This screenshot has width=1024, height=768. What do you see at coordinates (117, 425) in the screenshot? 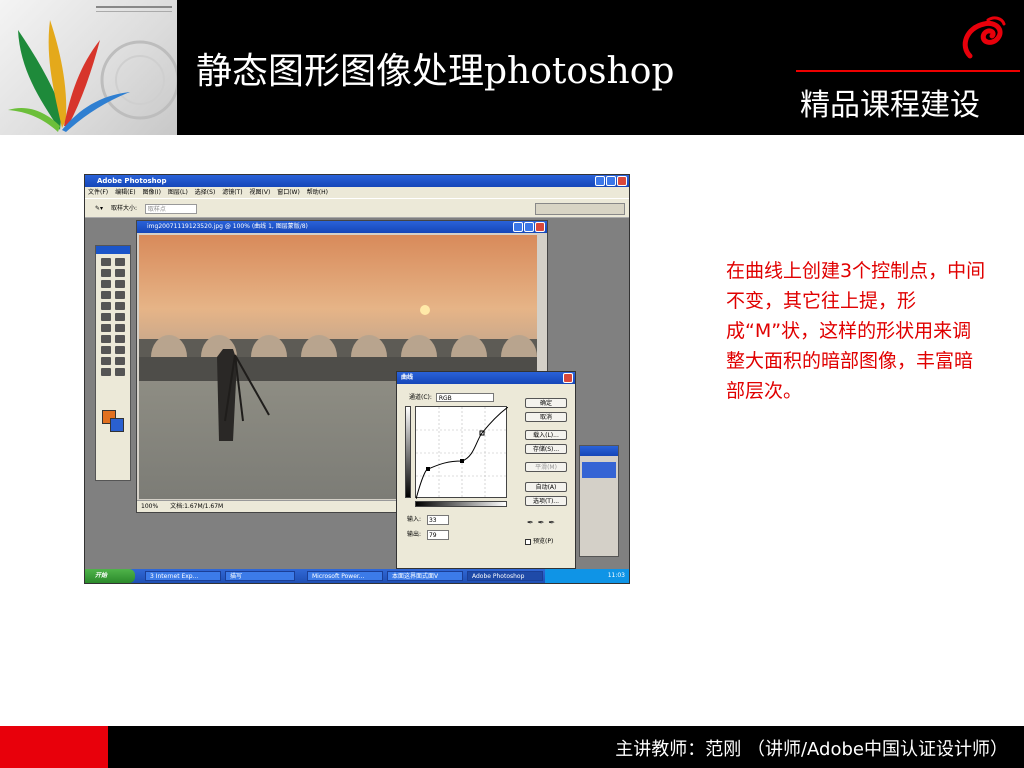
I see `background-color-swatch` at bounding box center [117, 425].